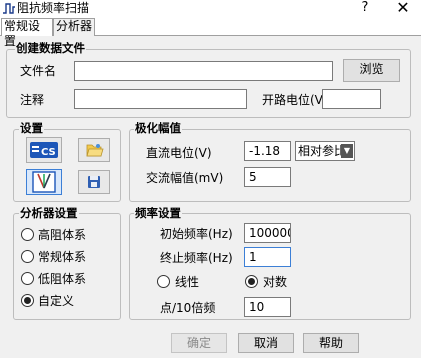 The height and width of the screenshot is (358, 421). What do you see at coordinates (62, 235) in the screenshot?
I see `radio-high-impedance-label: 高阻体系` at bounding box center [62, 235].